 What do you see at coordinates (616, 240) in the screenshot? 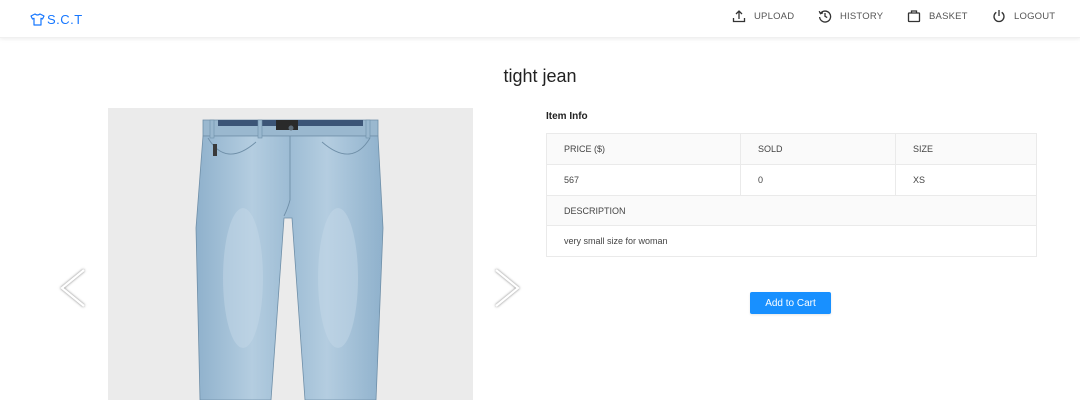
I see `description-value: very small size for woman` at bounding box center [616, 240].